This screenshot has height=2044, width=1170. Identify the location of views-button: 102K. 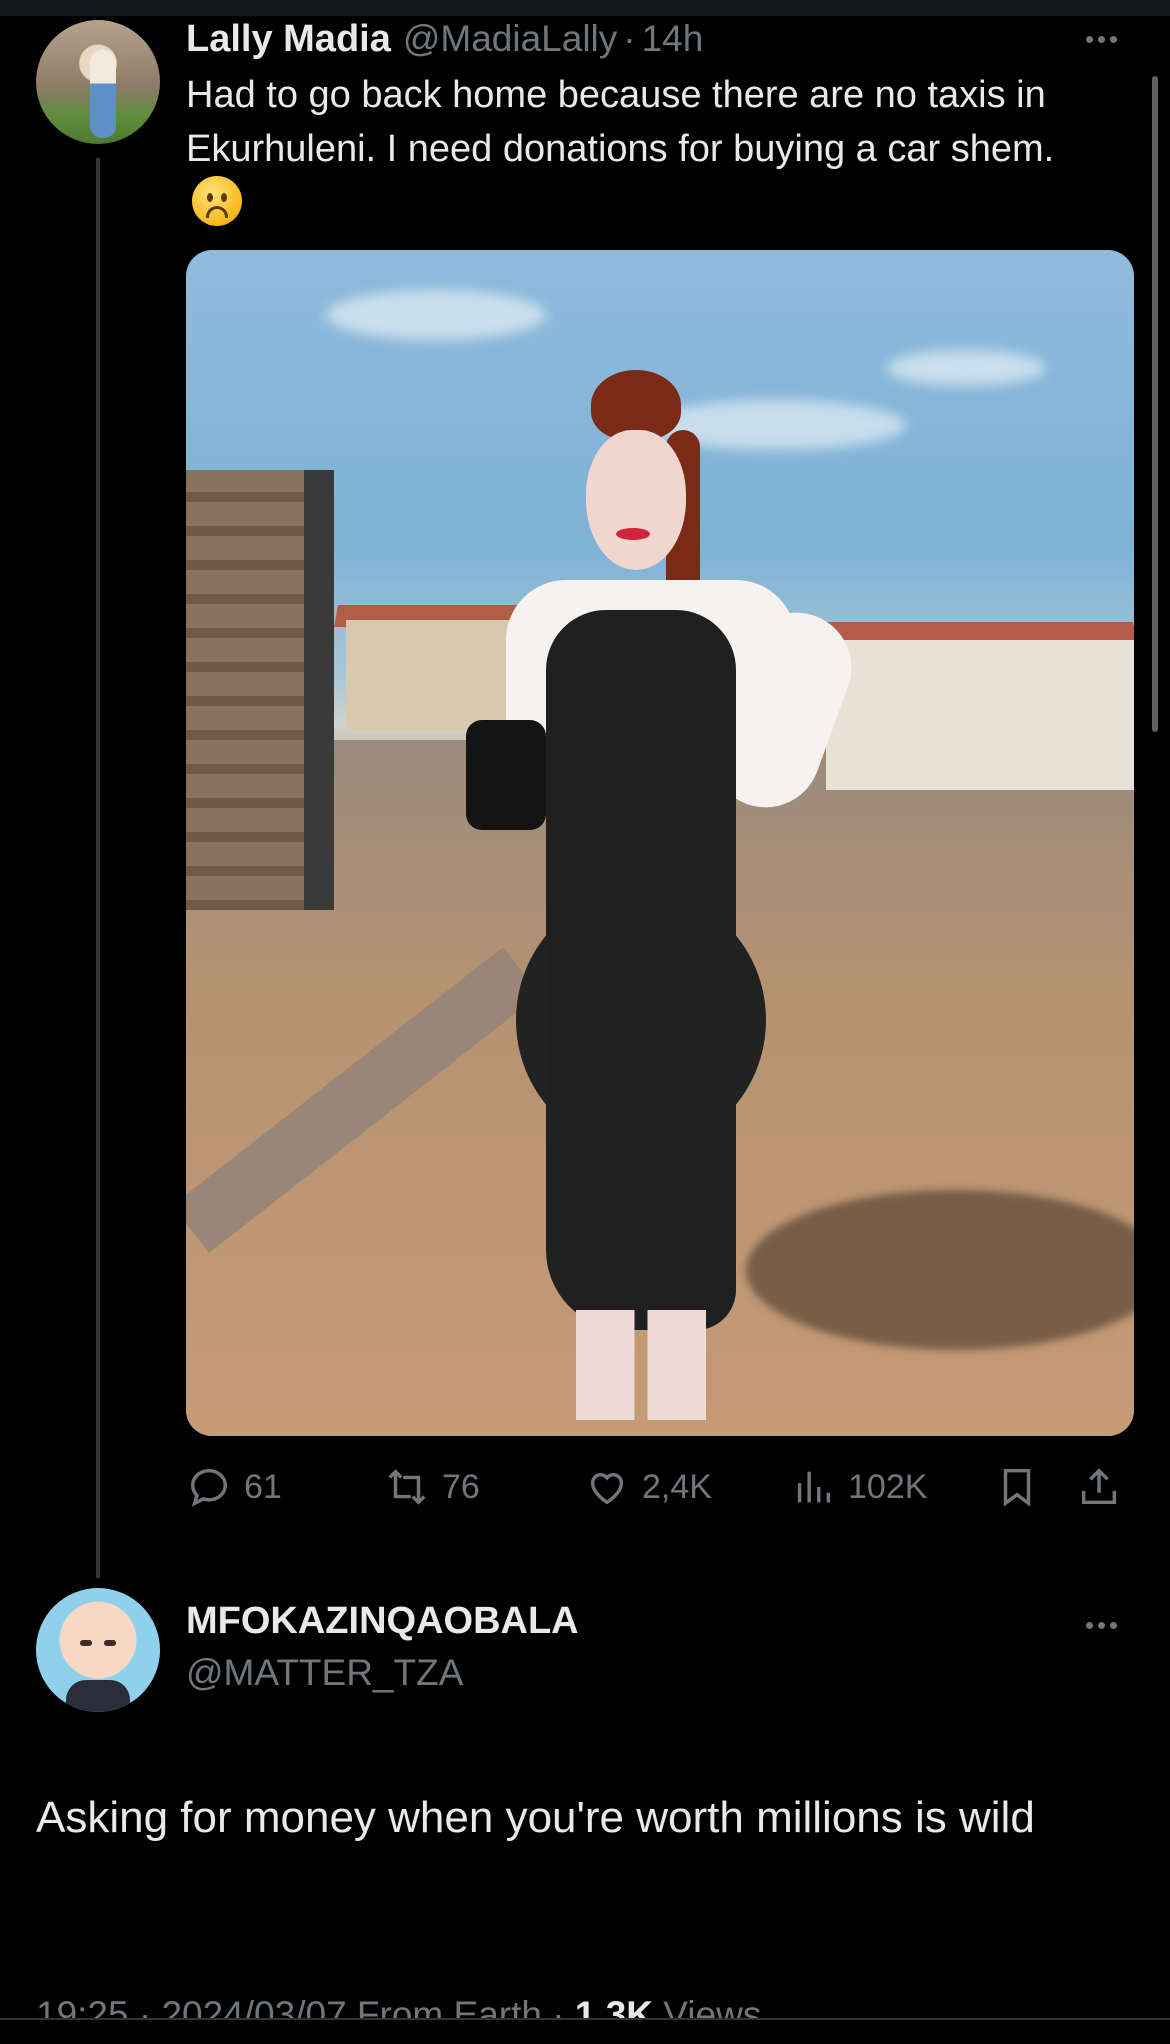
(858, 1487).